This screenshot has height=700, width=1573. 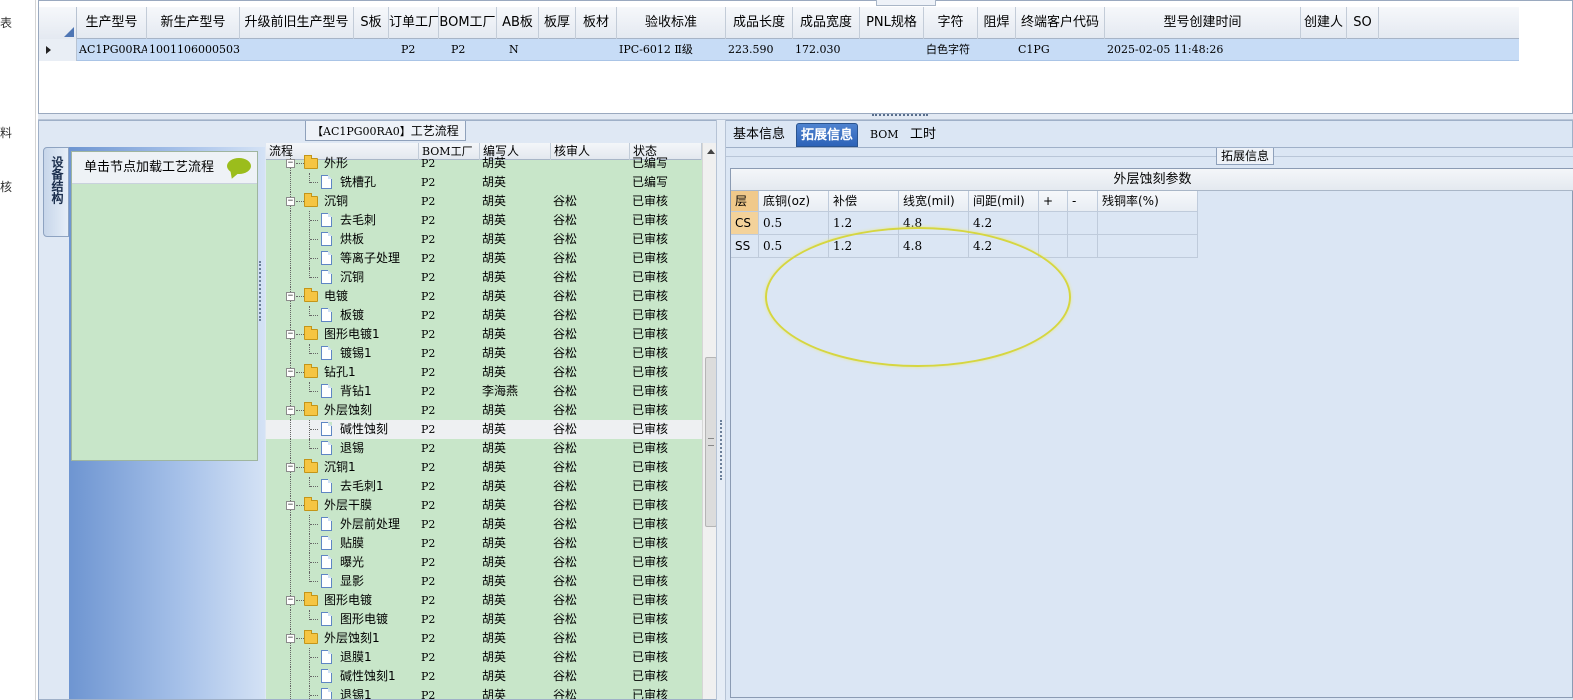 What do you see at coordinates (112, 50) in the screenshot?
I see `cell-model: AC1PG00RA0` at bounding box center [112, 50].